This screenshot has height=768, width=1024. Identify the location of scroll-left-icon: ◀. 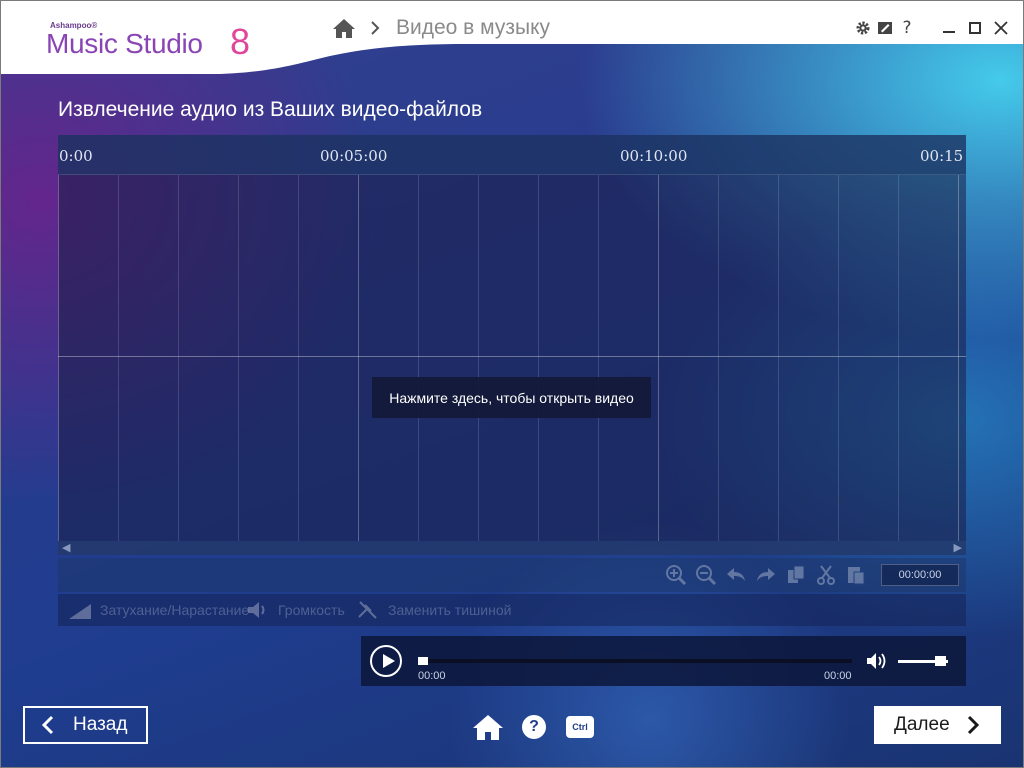
(66, 548).